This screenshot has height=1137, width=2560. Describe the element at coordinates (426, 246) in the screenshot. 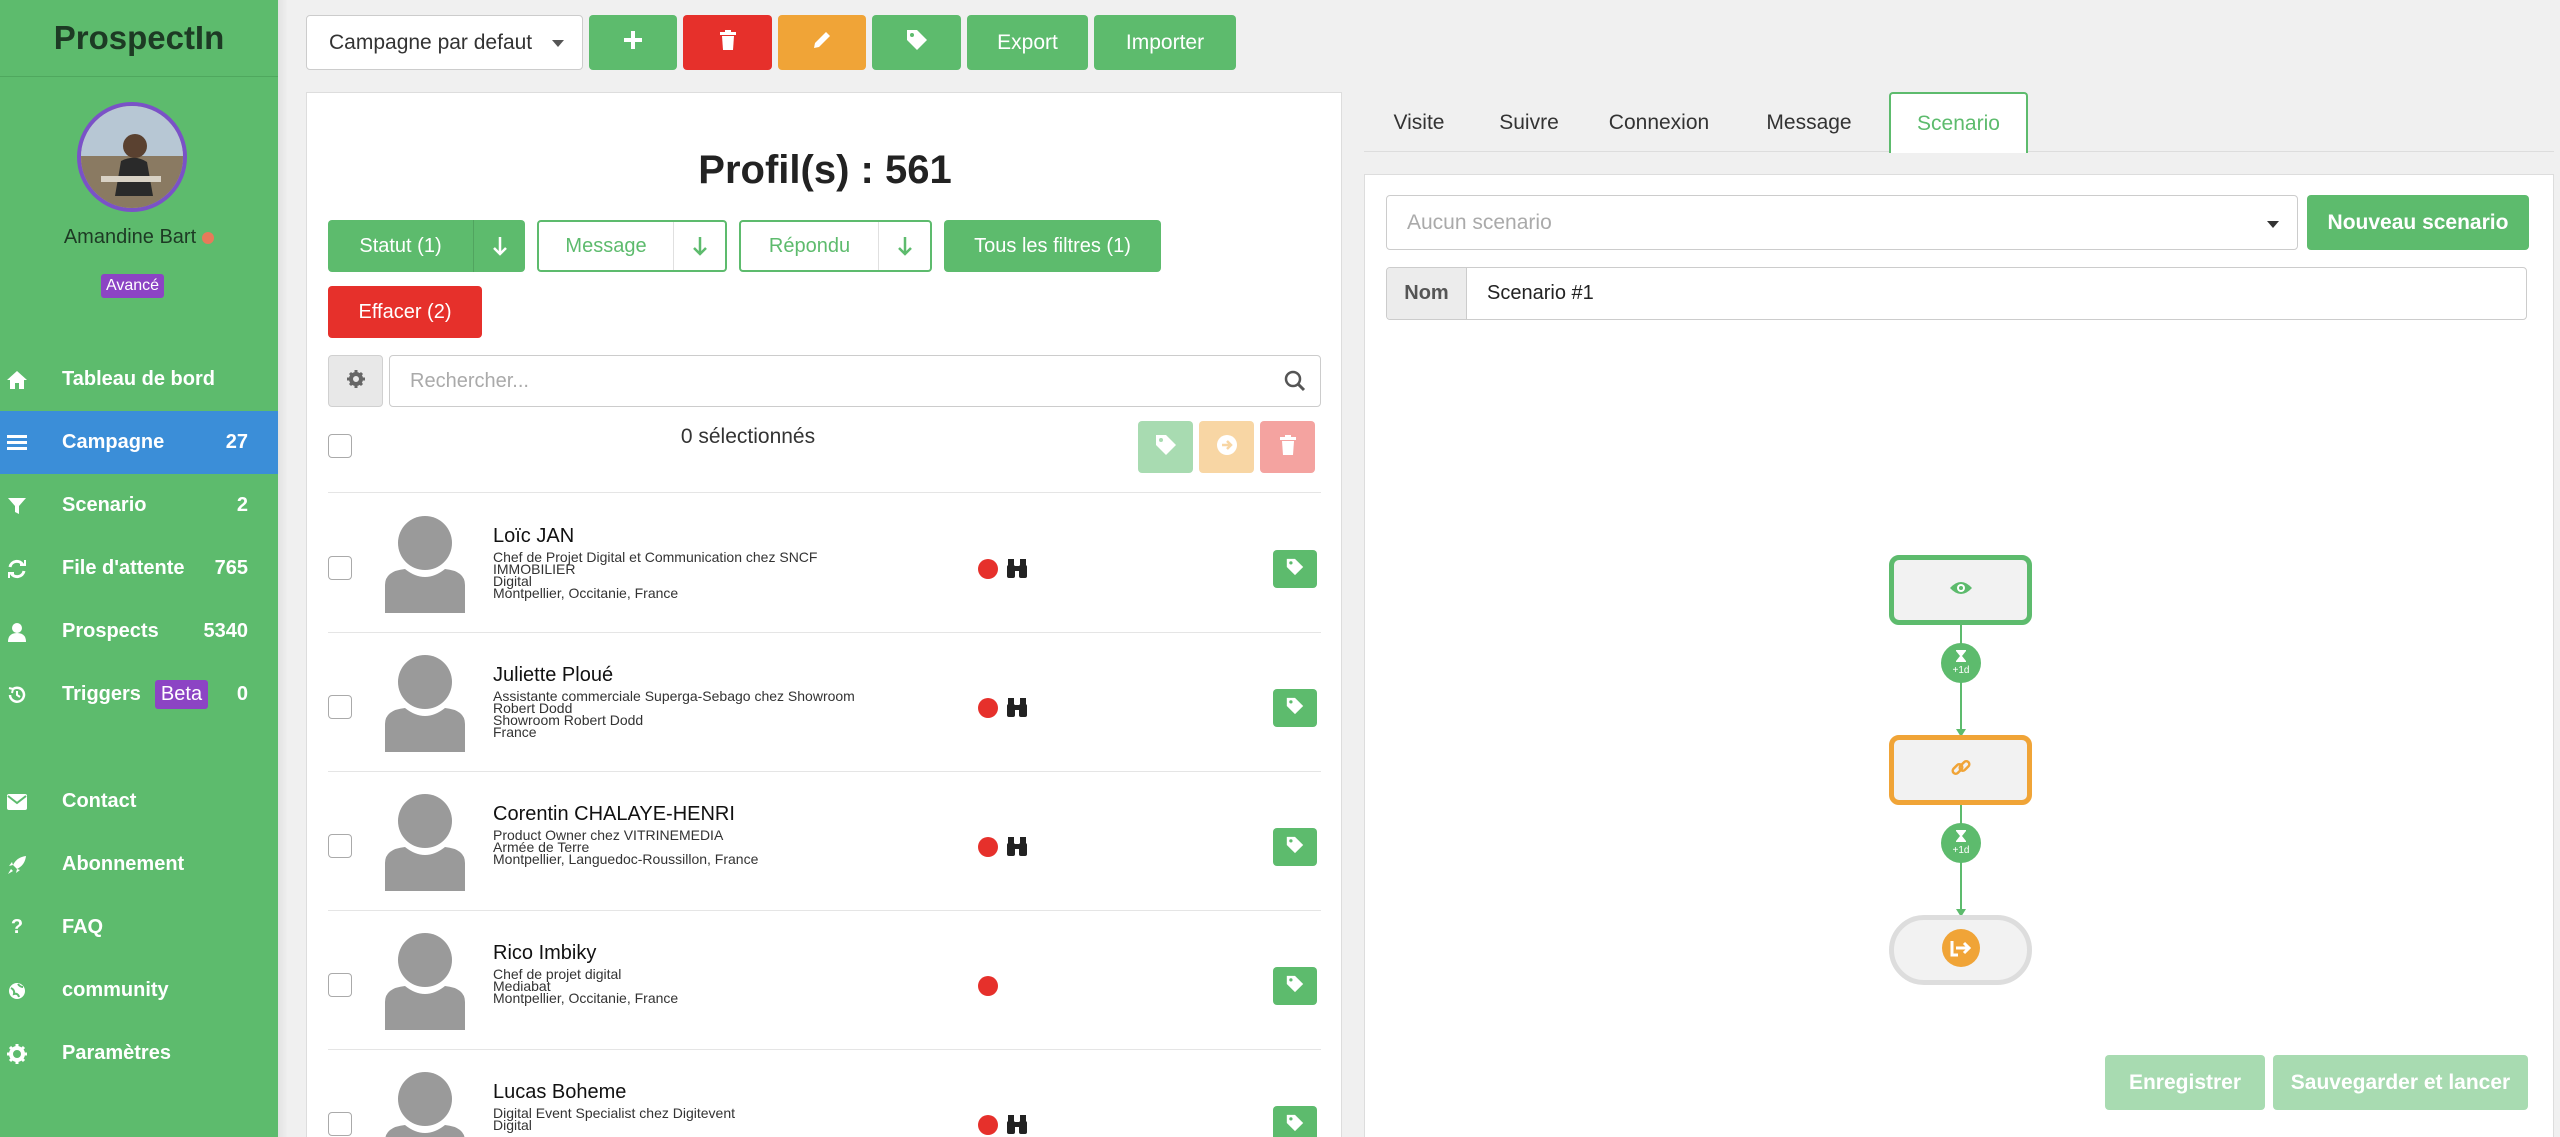

I see `filter-statut-button: Statut (1)` at that location.